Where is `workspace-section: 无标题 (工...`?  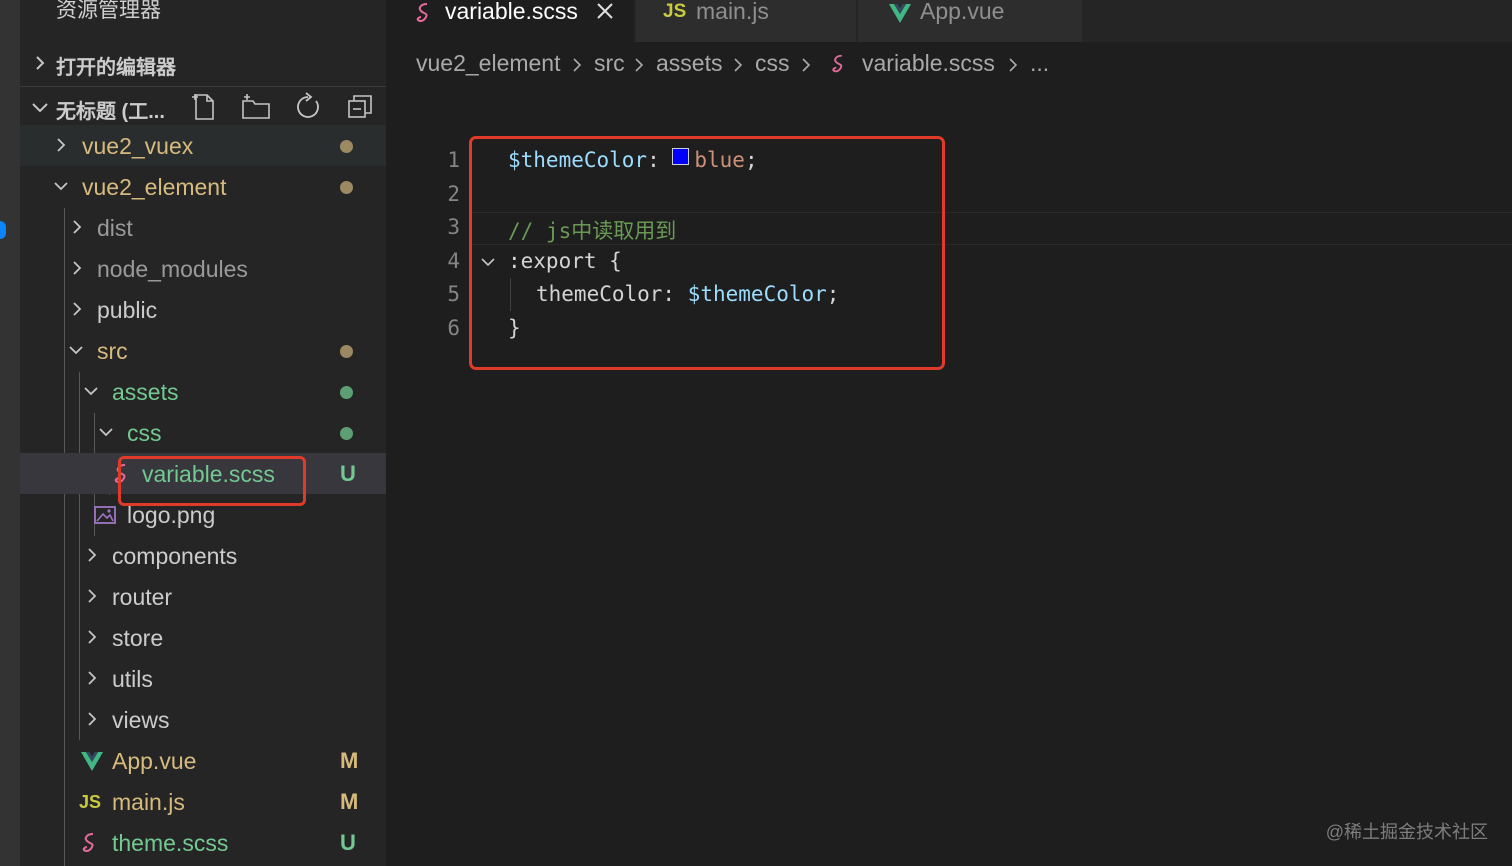 workspace-section: 无标题 (工... is located at coordinates (203, 106).